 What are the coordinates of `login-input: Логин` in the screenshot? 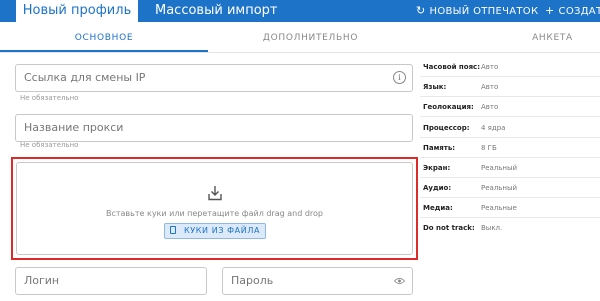 It's located at (111, 281).